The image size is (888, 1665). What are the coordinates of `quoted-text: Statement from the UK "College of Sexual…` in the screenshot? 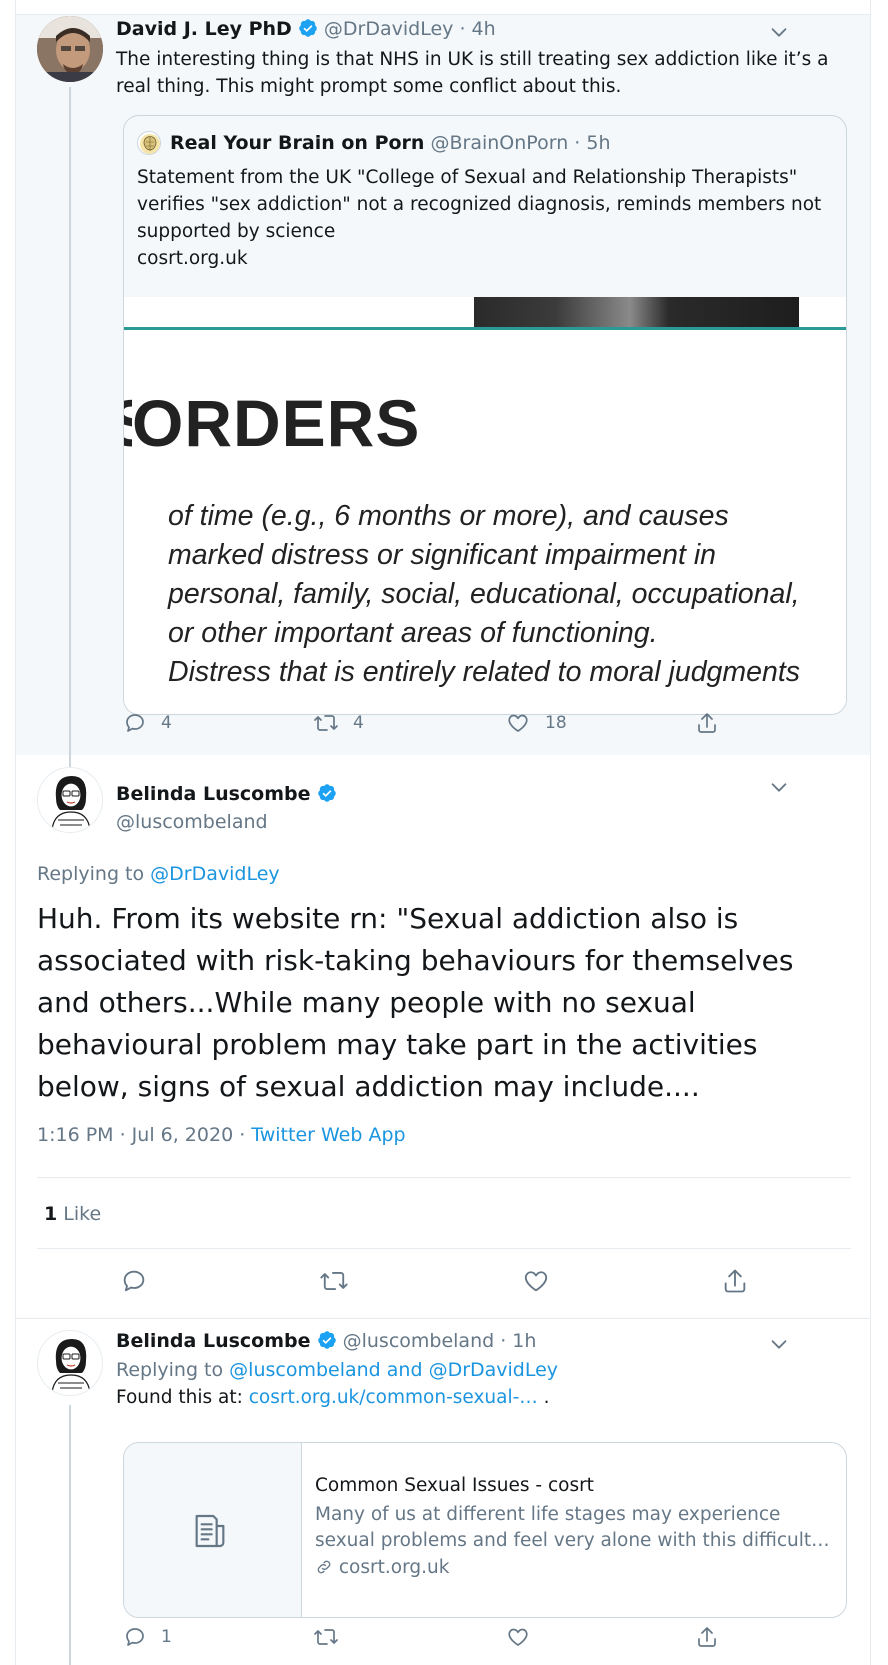 It's located at (479, 204).